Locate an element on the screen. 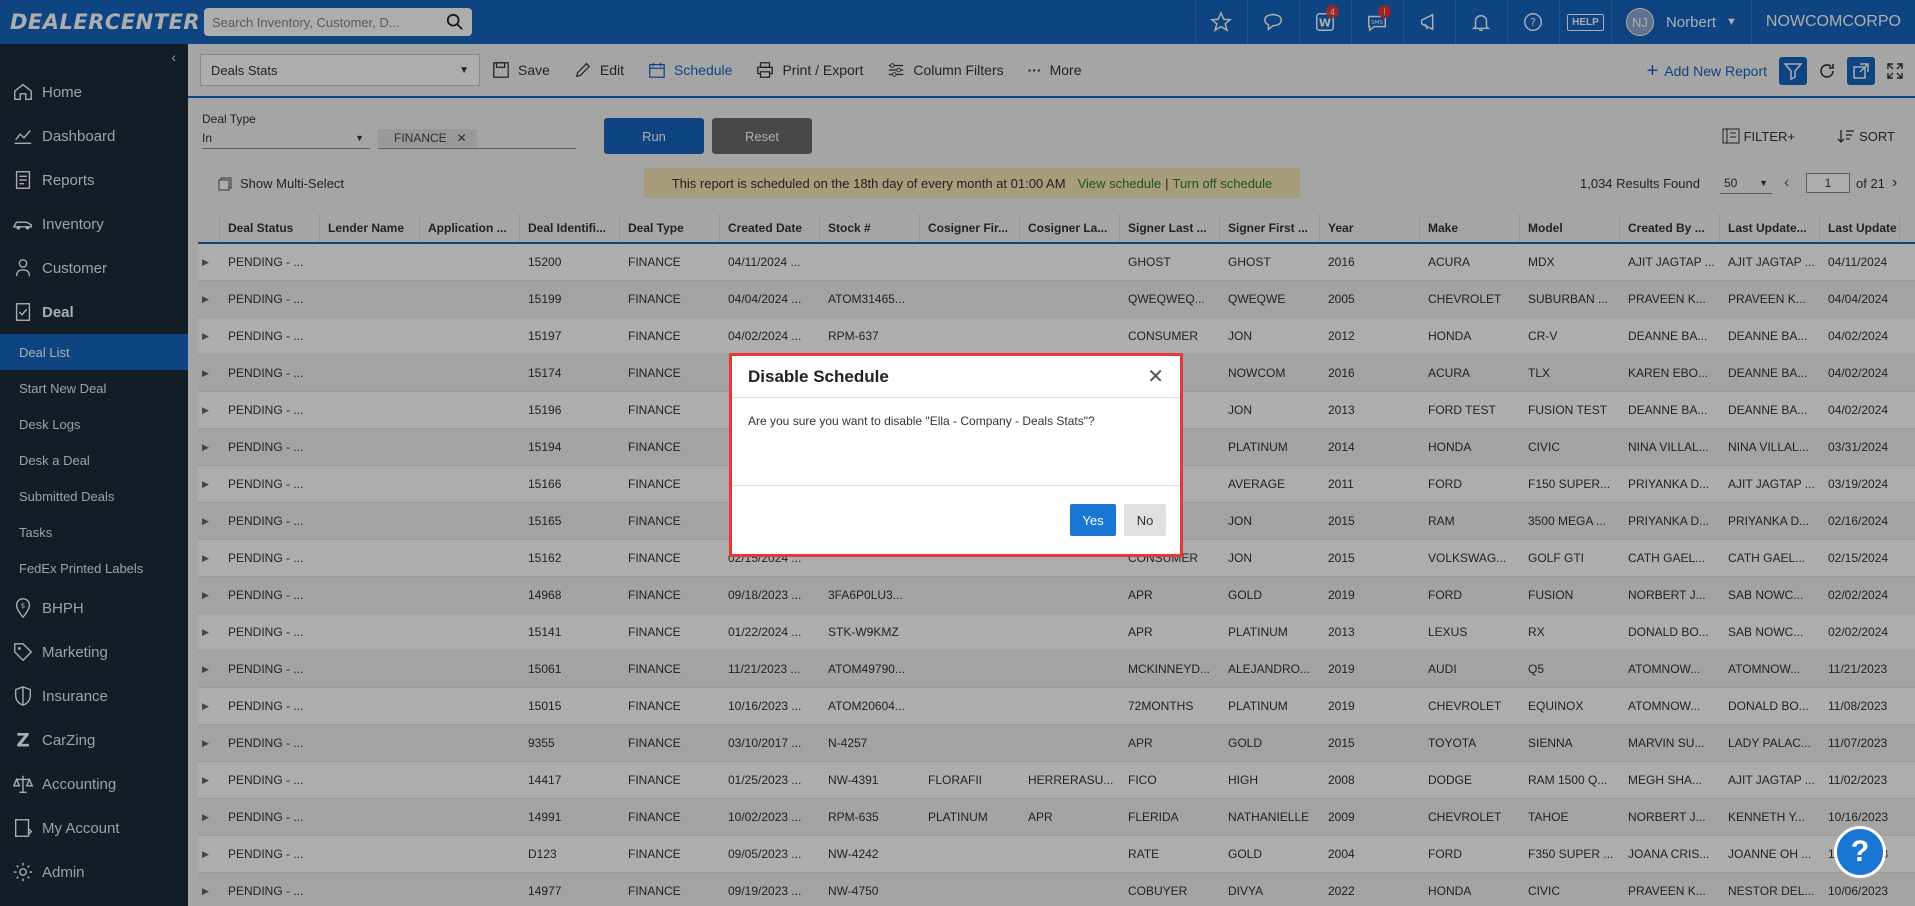 The image size is (1915, 906). no-button: No is located at coordinates (1145, 520).